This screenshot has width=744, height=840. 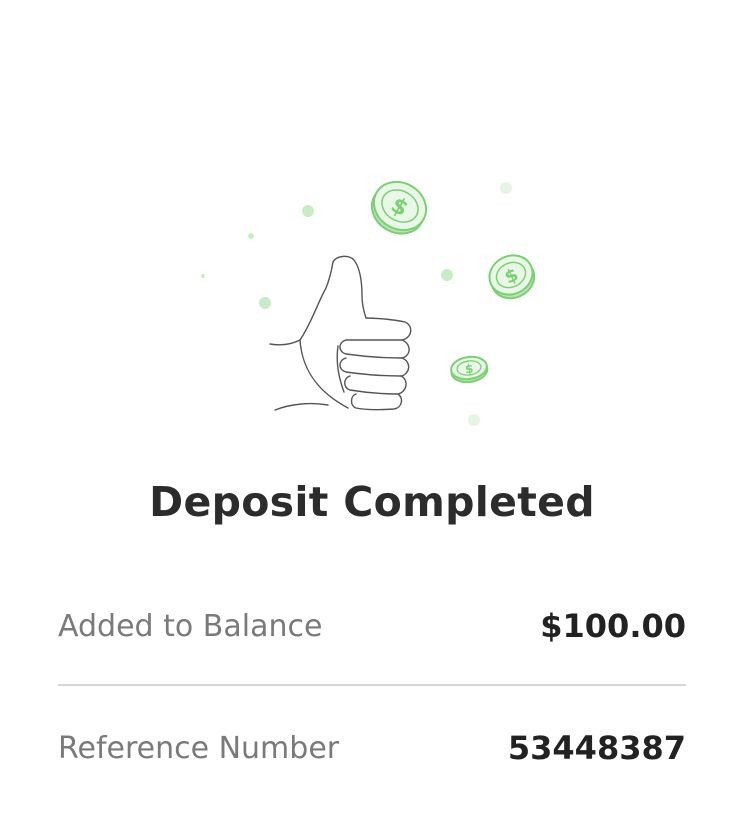 What do you see at coordinates (190, 626) in the screenshot?
I see `added-to-balance-label: Added to Balance` at bounding box center [190, 626].